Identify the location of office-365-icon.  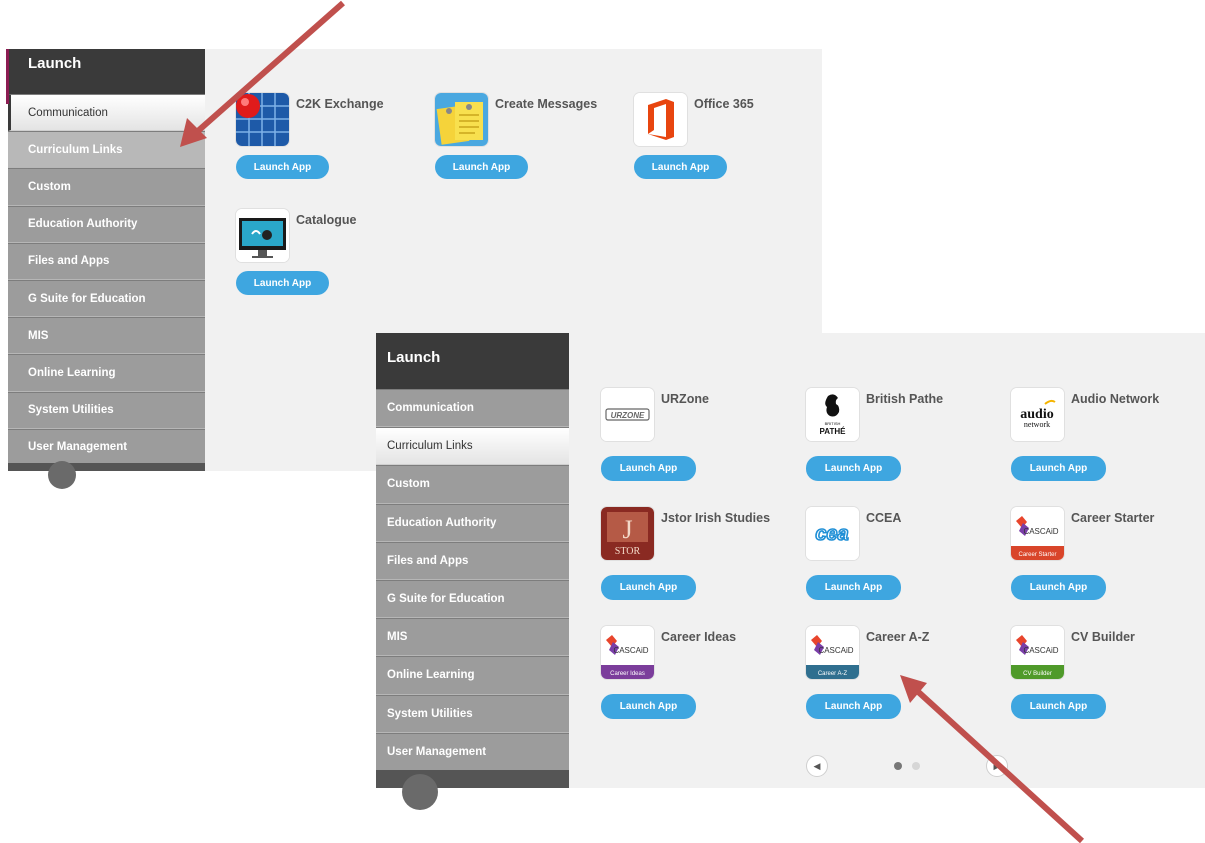
(660, 119).